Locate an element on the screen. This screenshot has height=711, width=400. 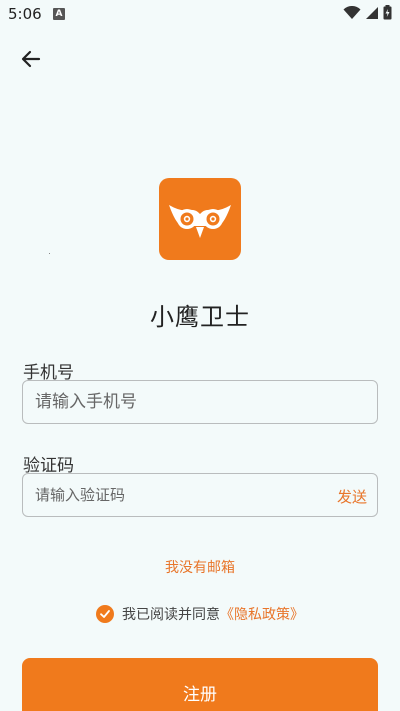
phone-input is located at coordinates (206, 402).